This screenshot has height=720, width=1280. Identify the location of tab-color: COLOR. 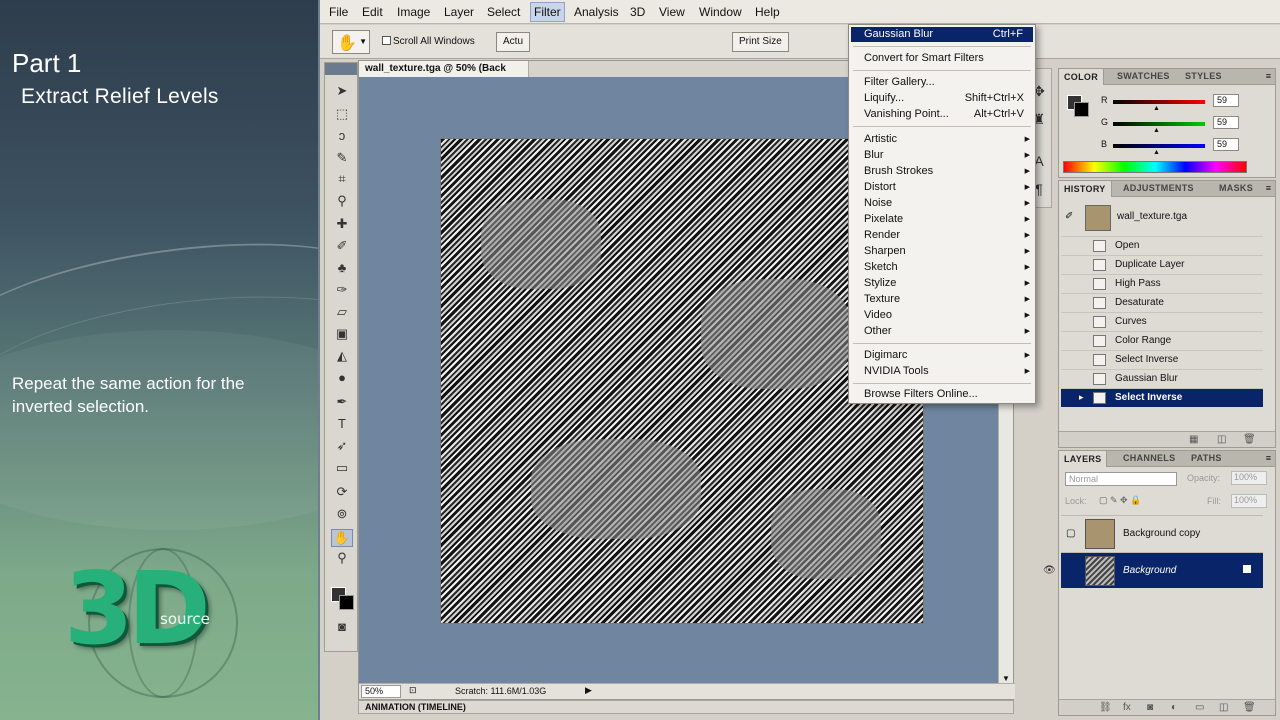
(1081, 77).